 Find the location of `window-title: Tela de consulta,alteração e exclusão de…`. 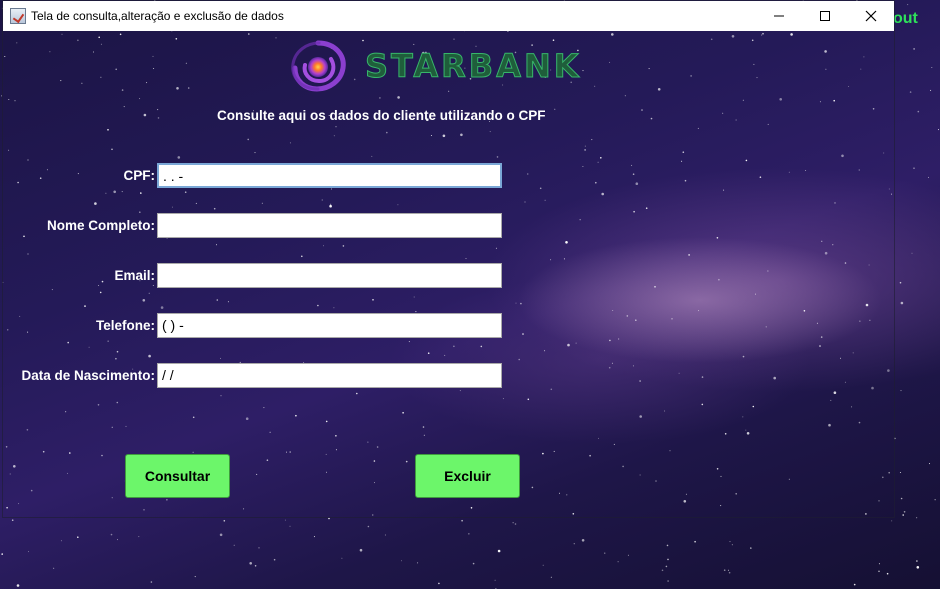

window-title: Tela de consulta,alteração e exclusão de… is located at coordinates (157, 16).